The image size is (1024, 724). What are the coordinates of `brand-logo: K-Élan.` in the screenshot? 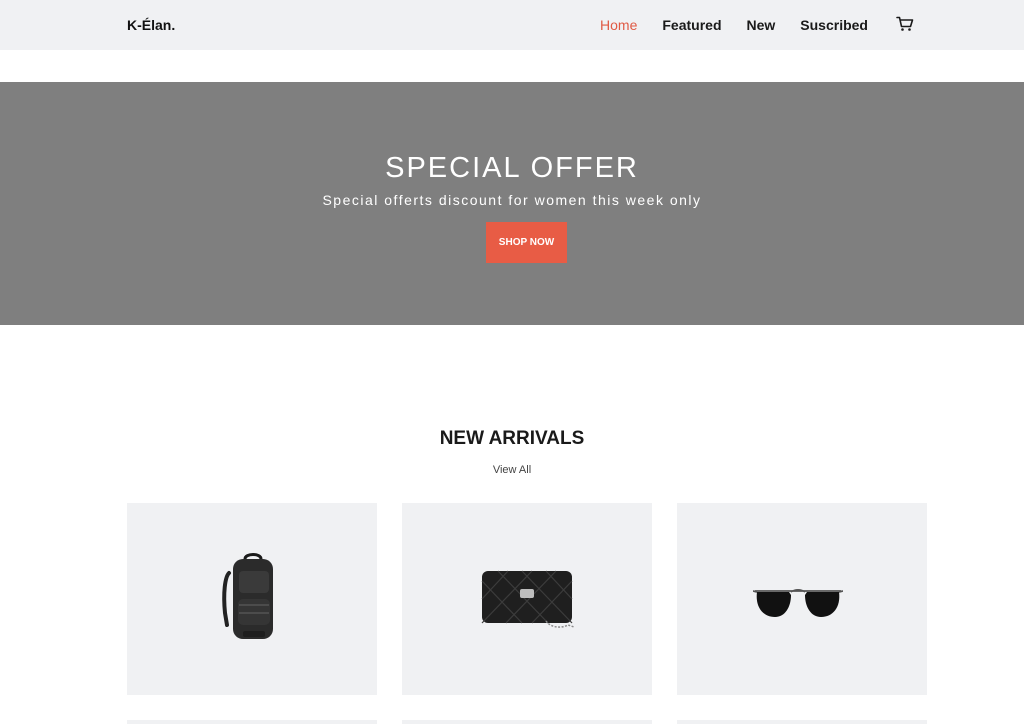 It's located at (151, 25).